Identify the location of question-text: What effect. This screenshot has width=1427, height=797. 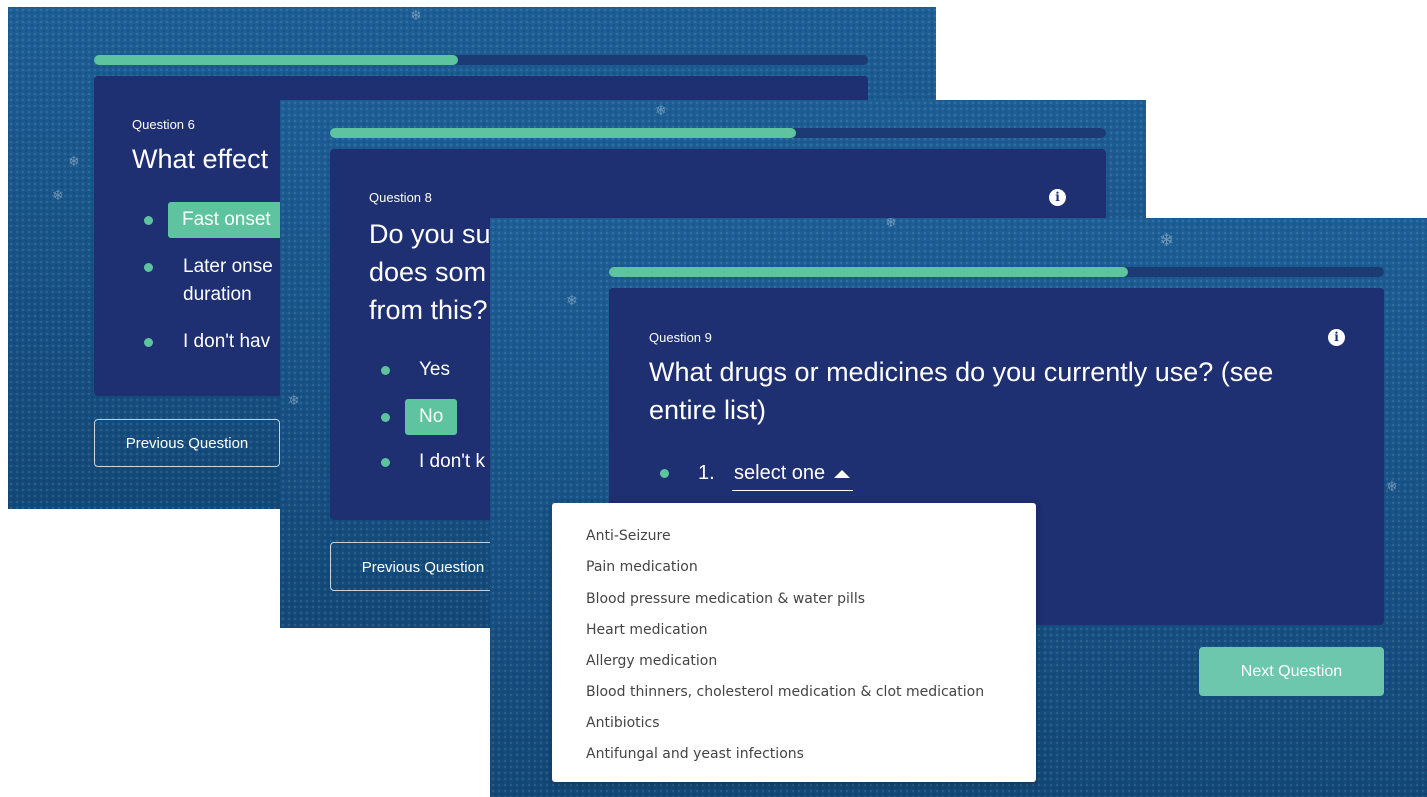
(200, 159).